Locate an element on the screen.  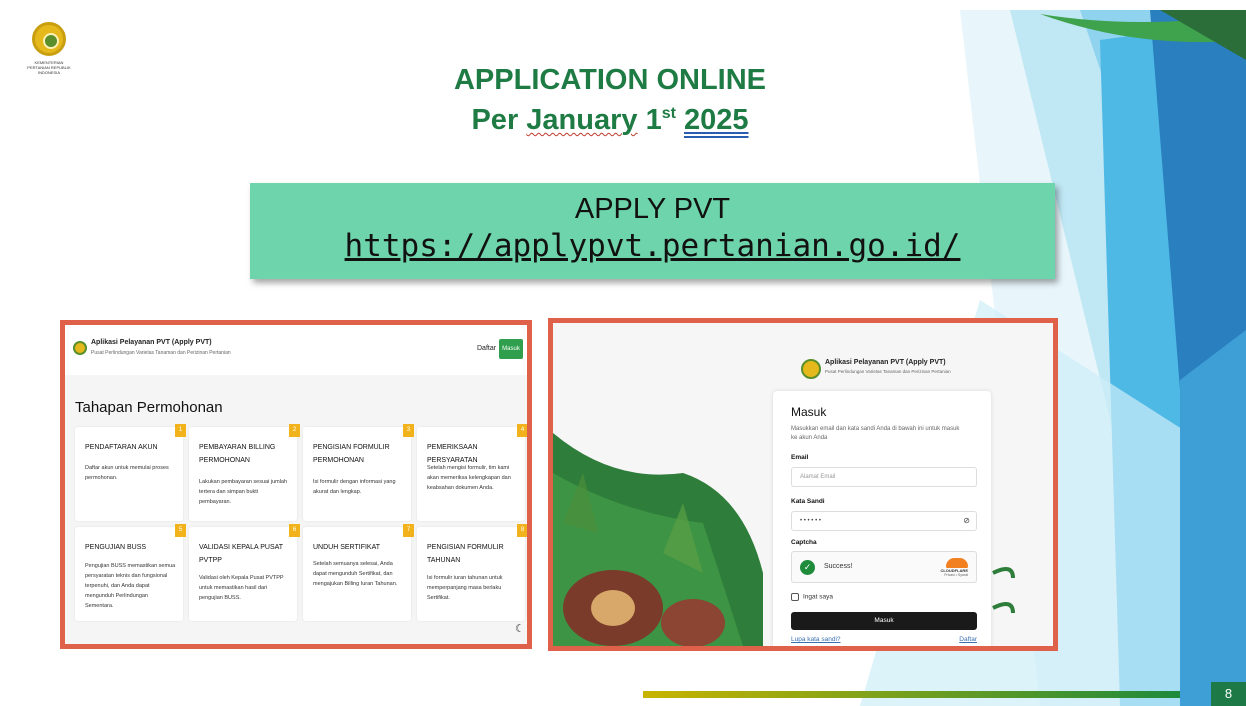
captcha-widget: ✓ Success! CLOUDFLARE Privasi • Syarat is located at coordinates (884, 567).